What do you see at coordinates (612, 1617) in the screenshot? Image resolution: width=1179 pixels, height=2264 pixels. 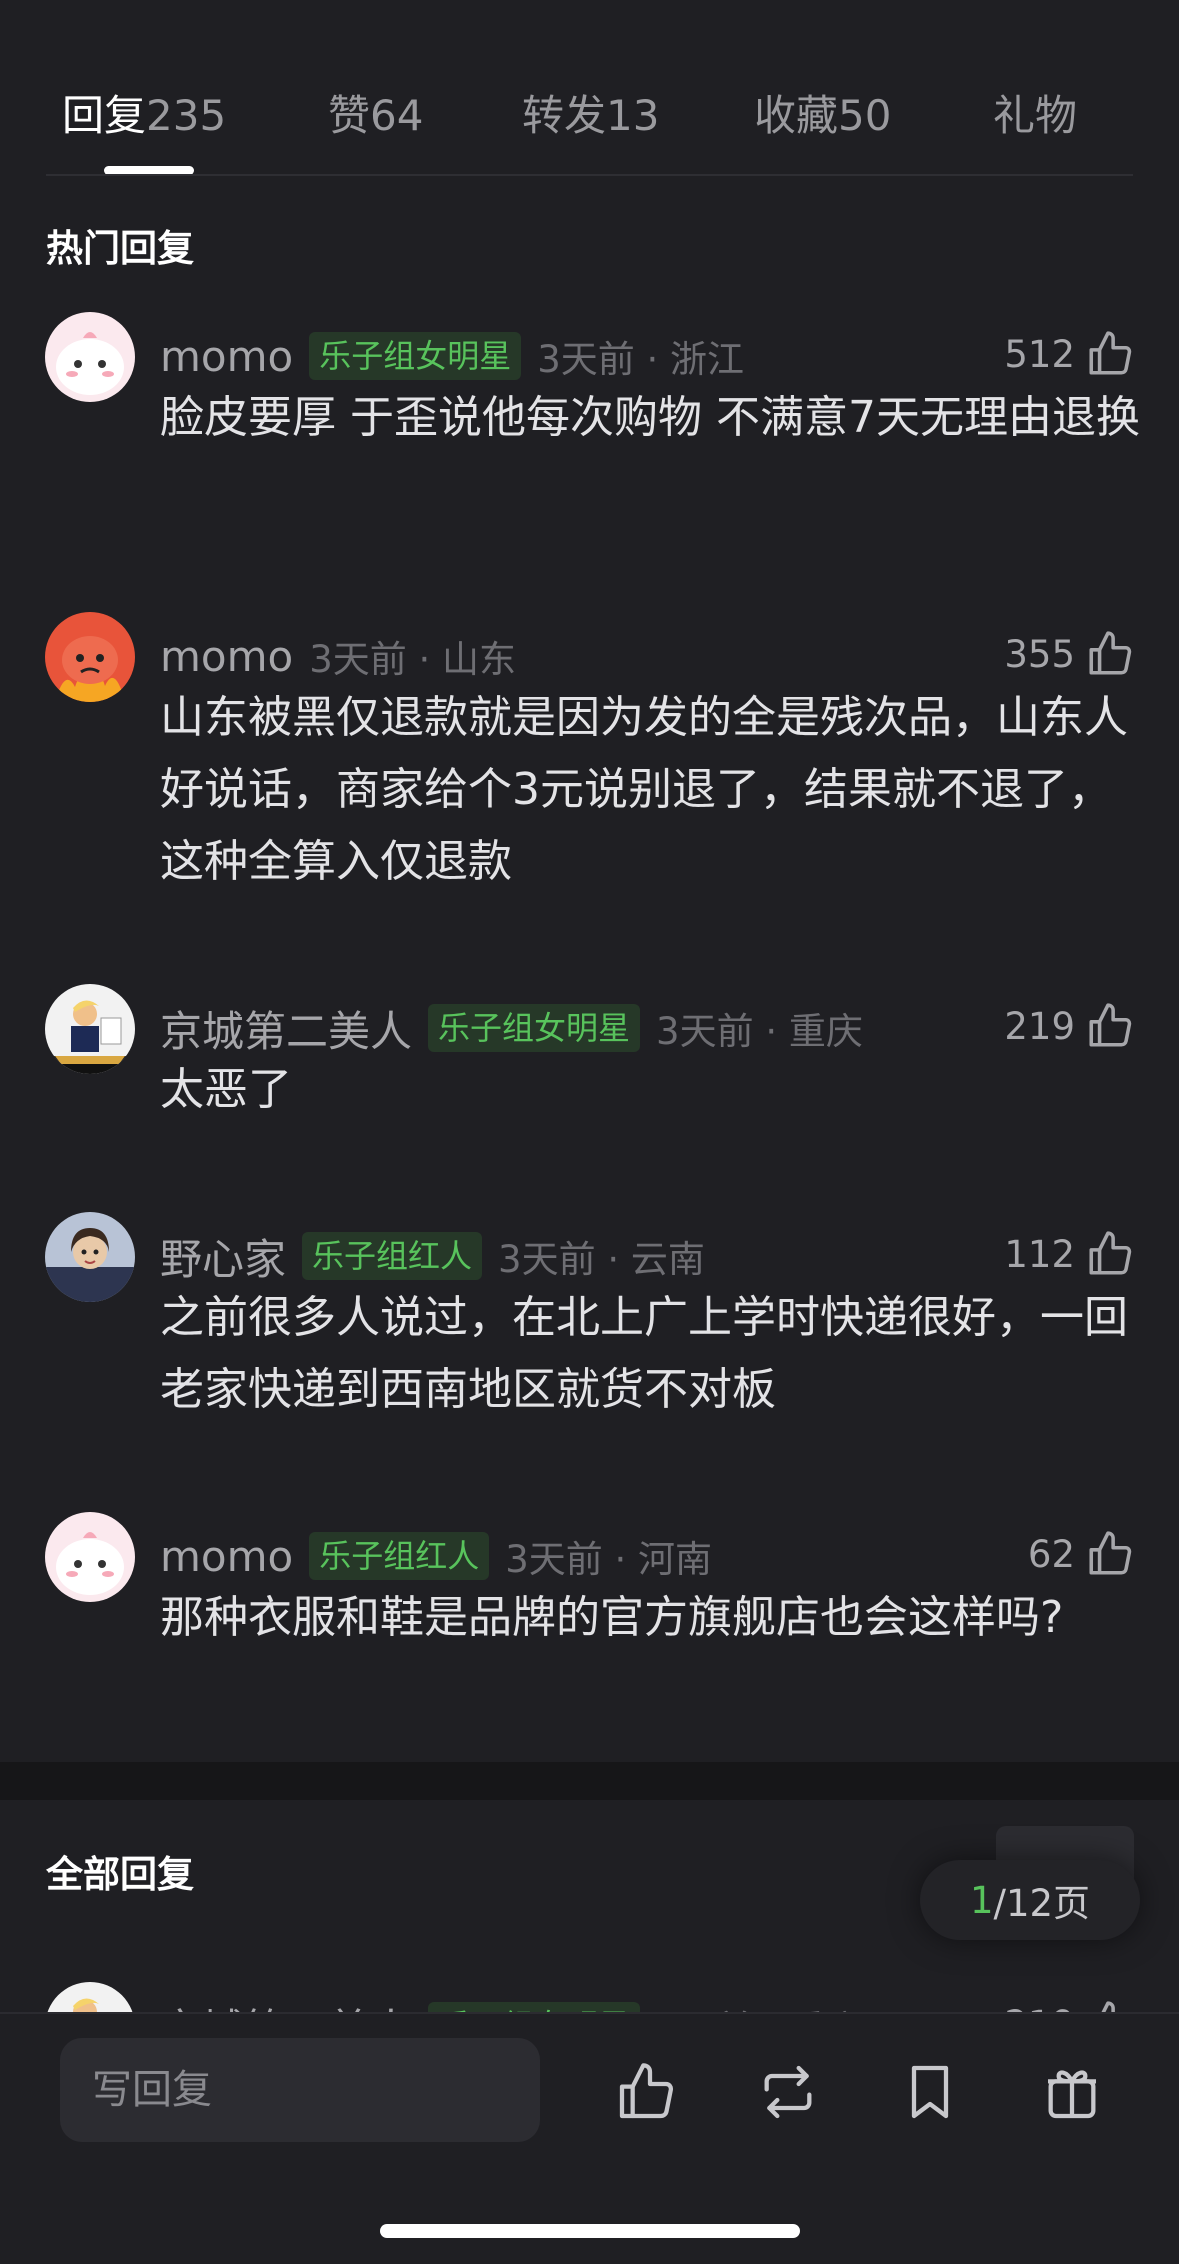 I see `comment-text: 那种衣服和鞋是品牌的官方旗舰店也会这样吗?` at bounding box center [612, 1617].